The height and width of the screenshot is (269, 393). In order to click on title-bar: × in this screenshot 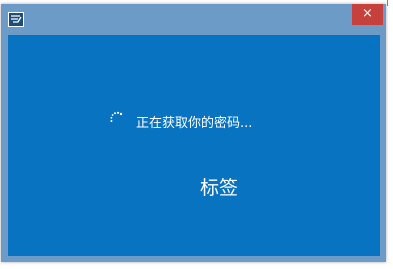, I will do `click(193, 18)`.